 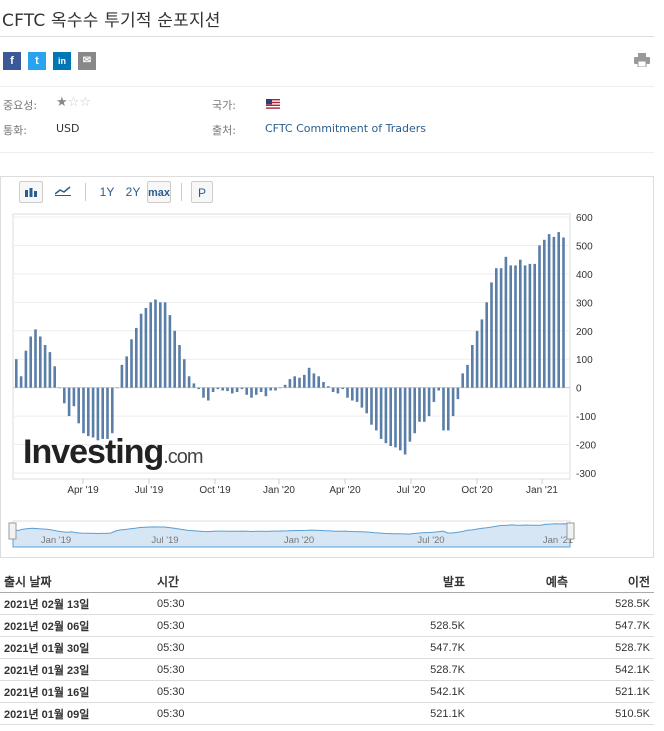 What do you see at coordinates (584, 246) in the screenshot?
I see `y-tick-label: 500` at bounding box center [584, 246].